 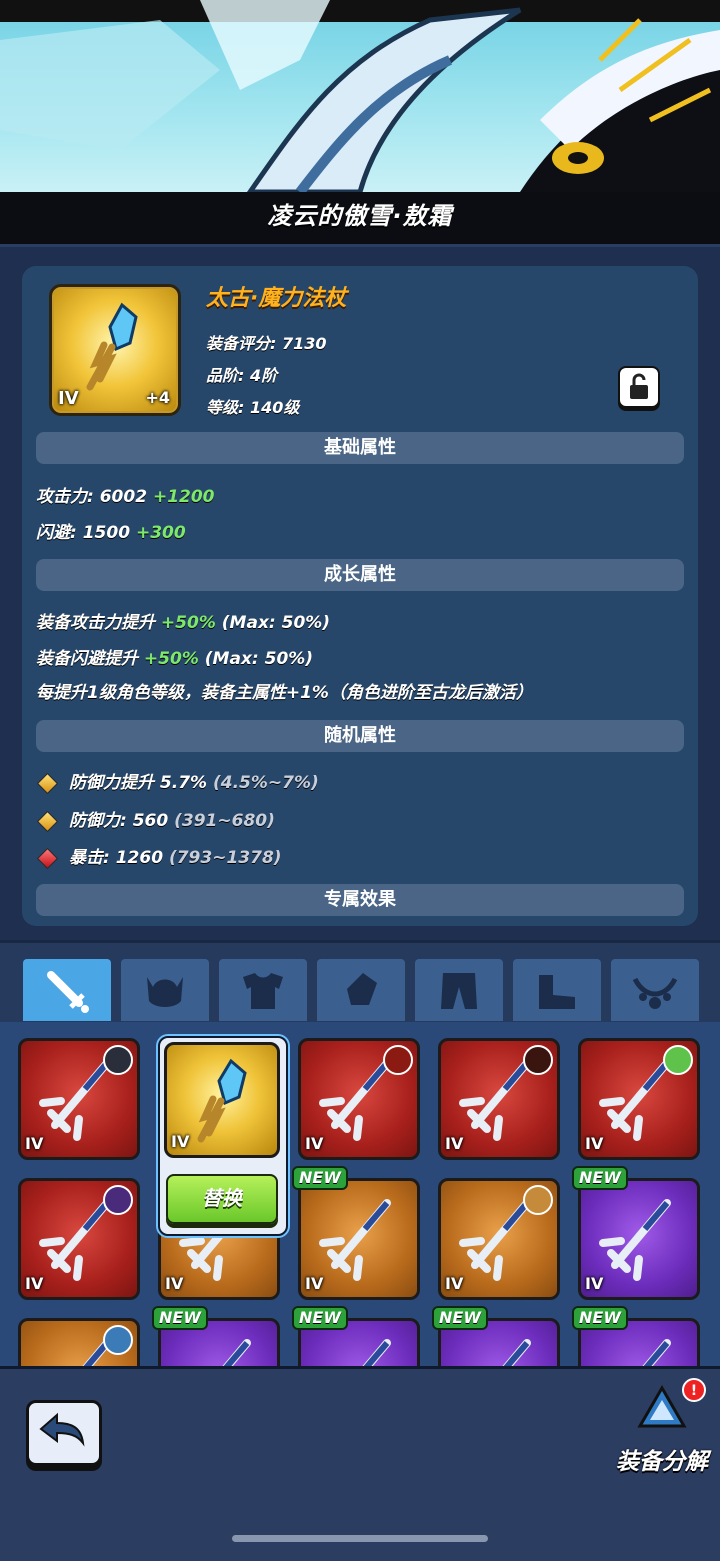 I want to click on item-enhance-level: +4, so click(x=157, y=397).